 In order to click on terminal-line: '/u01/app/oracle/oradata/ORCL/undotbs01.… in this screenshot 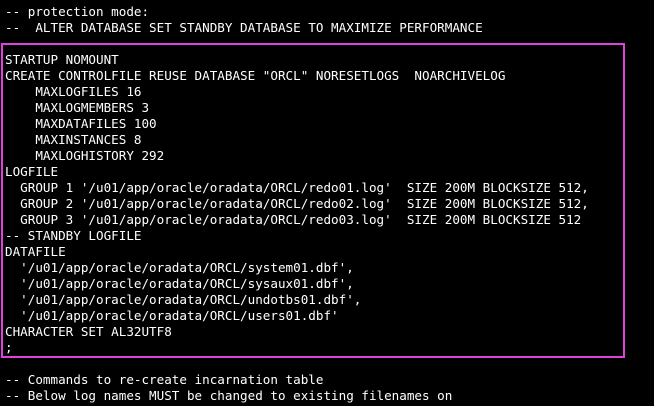, I will do `click(183, 299)`.